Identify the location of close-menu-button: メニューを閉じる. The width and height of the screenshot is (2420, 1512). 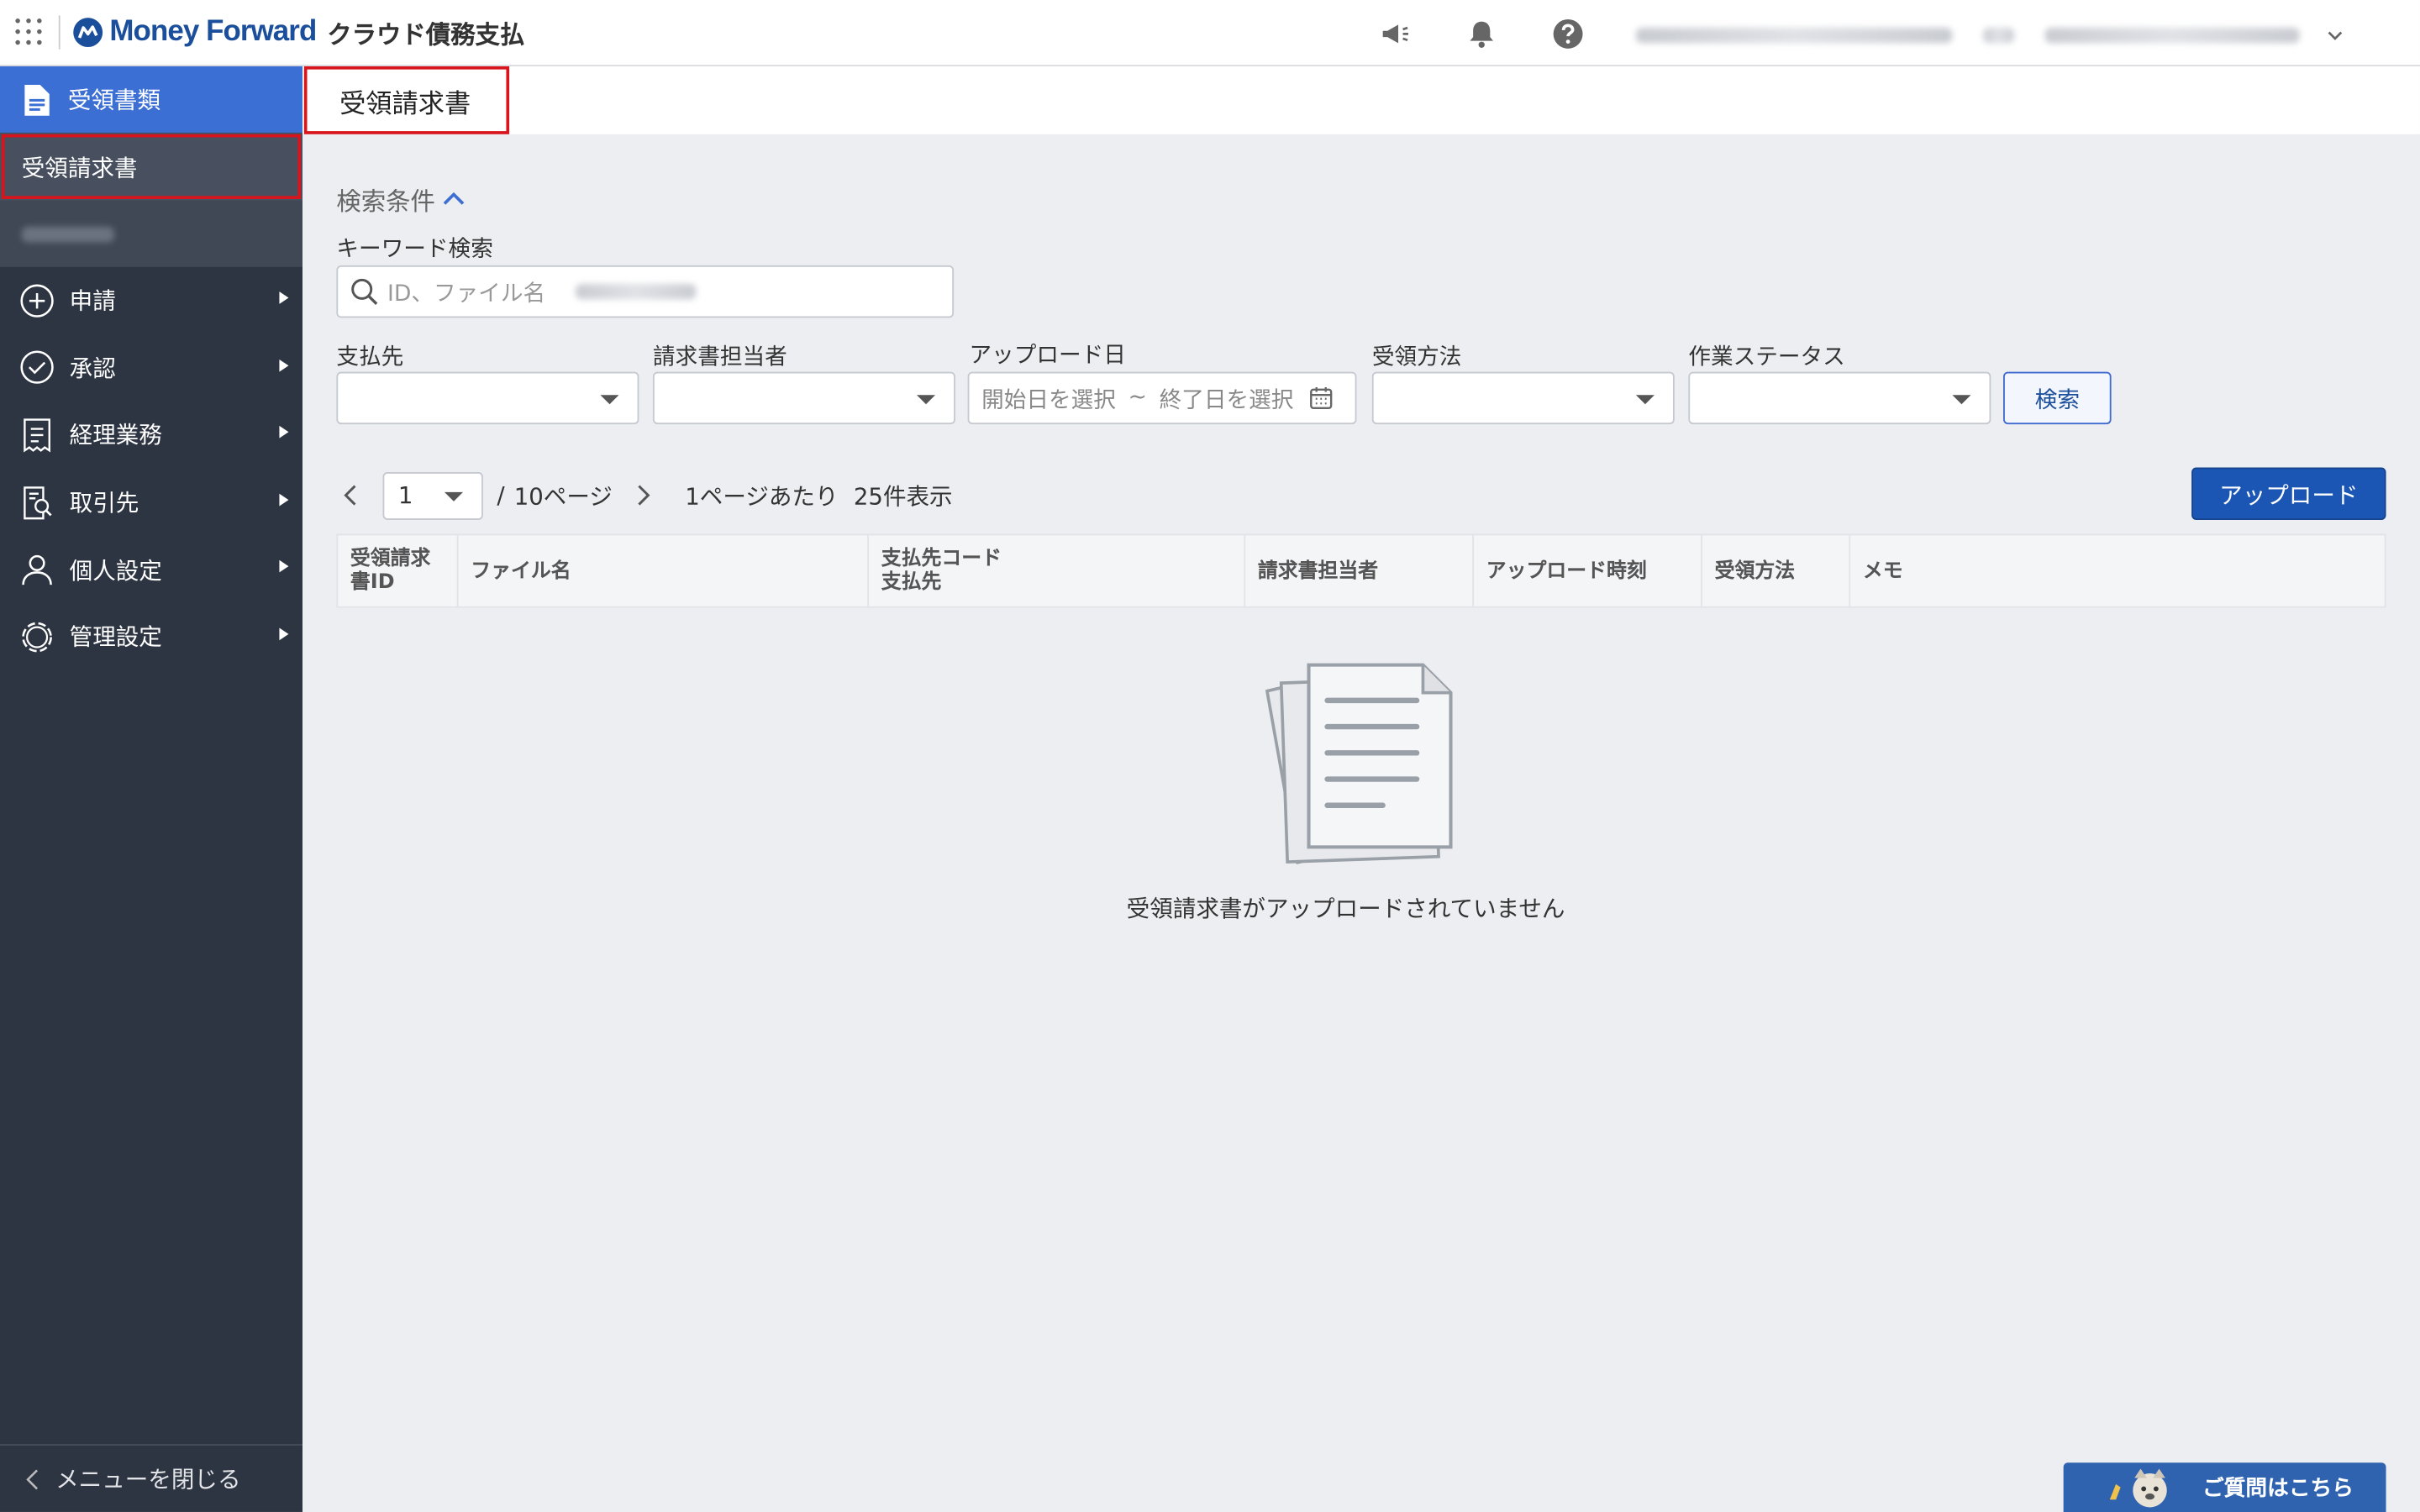
(151, 1478).